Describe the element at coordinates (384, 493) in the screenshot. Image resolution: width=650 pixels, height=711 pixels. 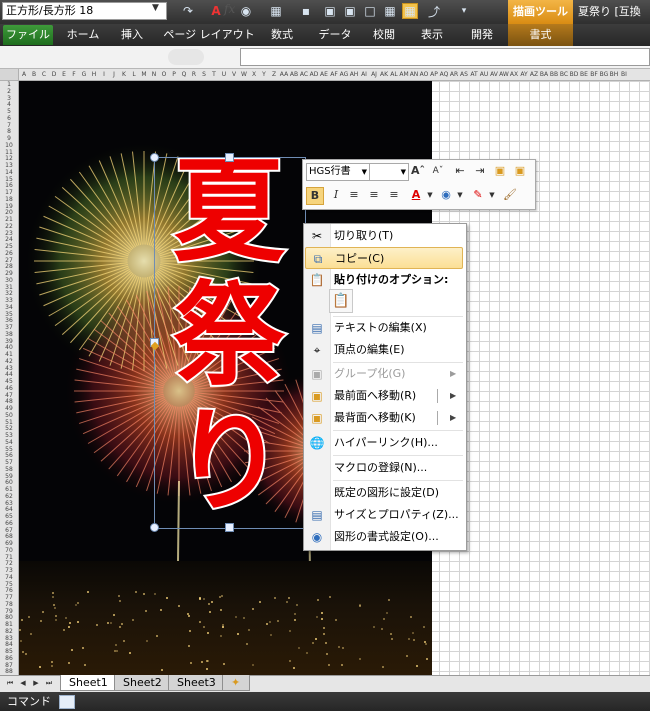
I see `menu-item-set-default-shape: 既定の図形に設定(D)` at that location.